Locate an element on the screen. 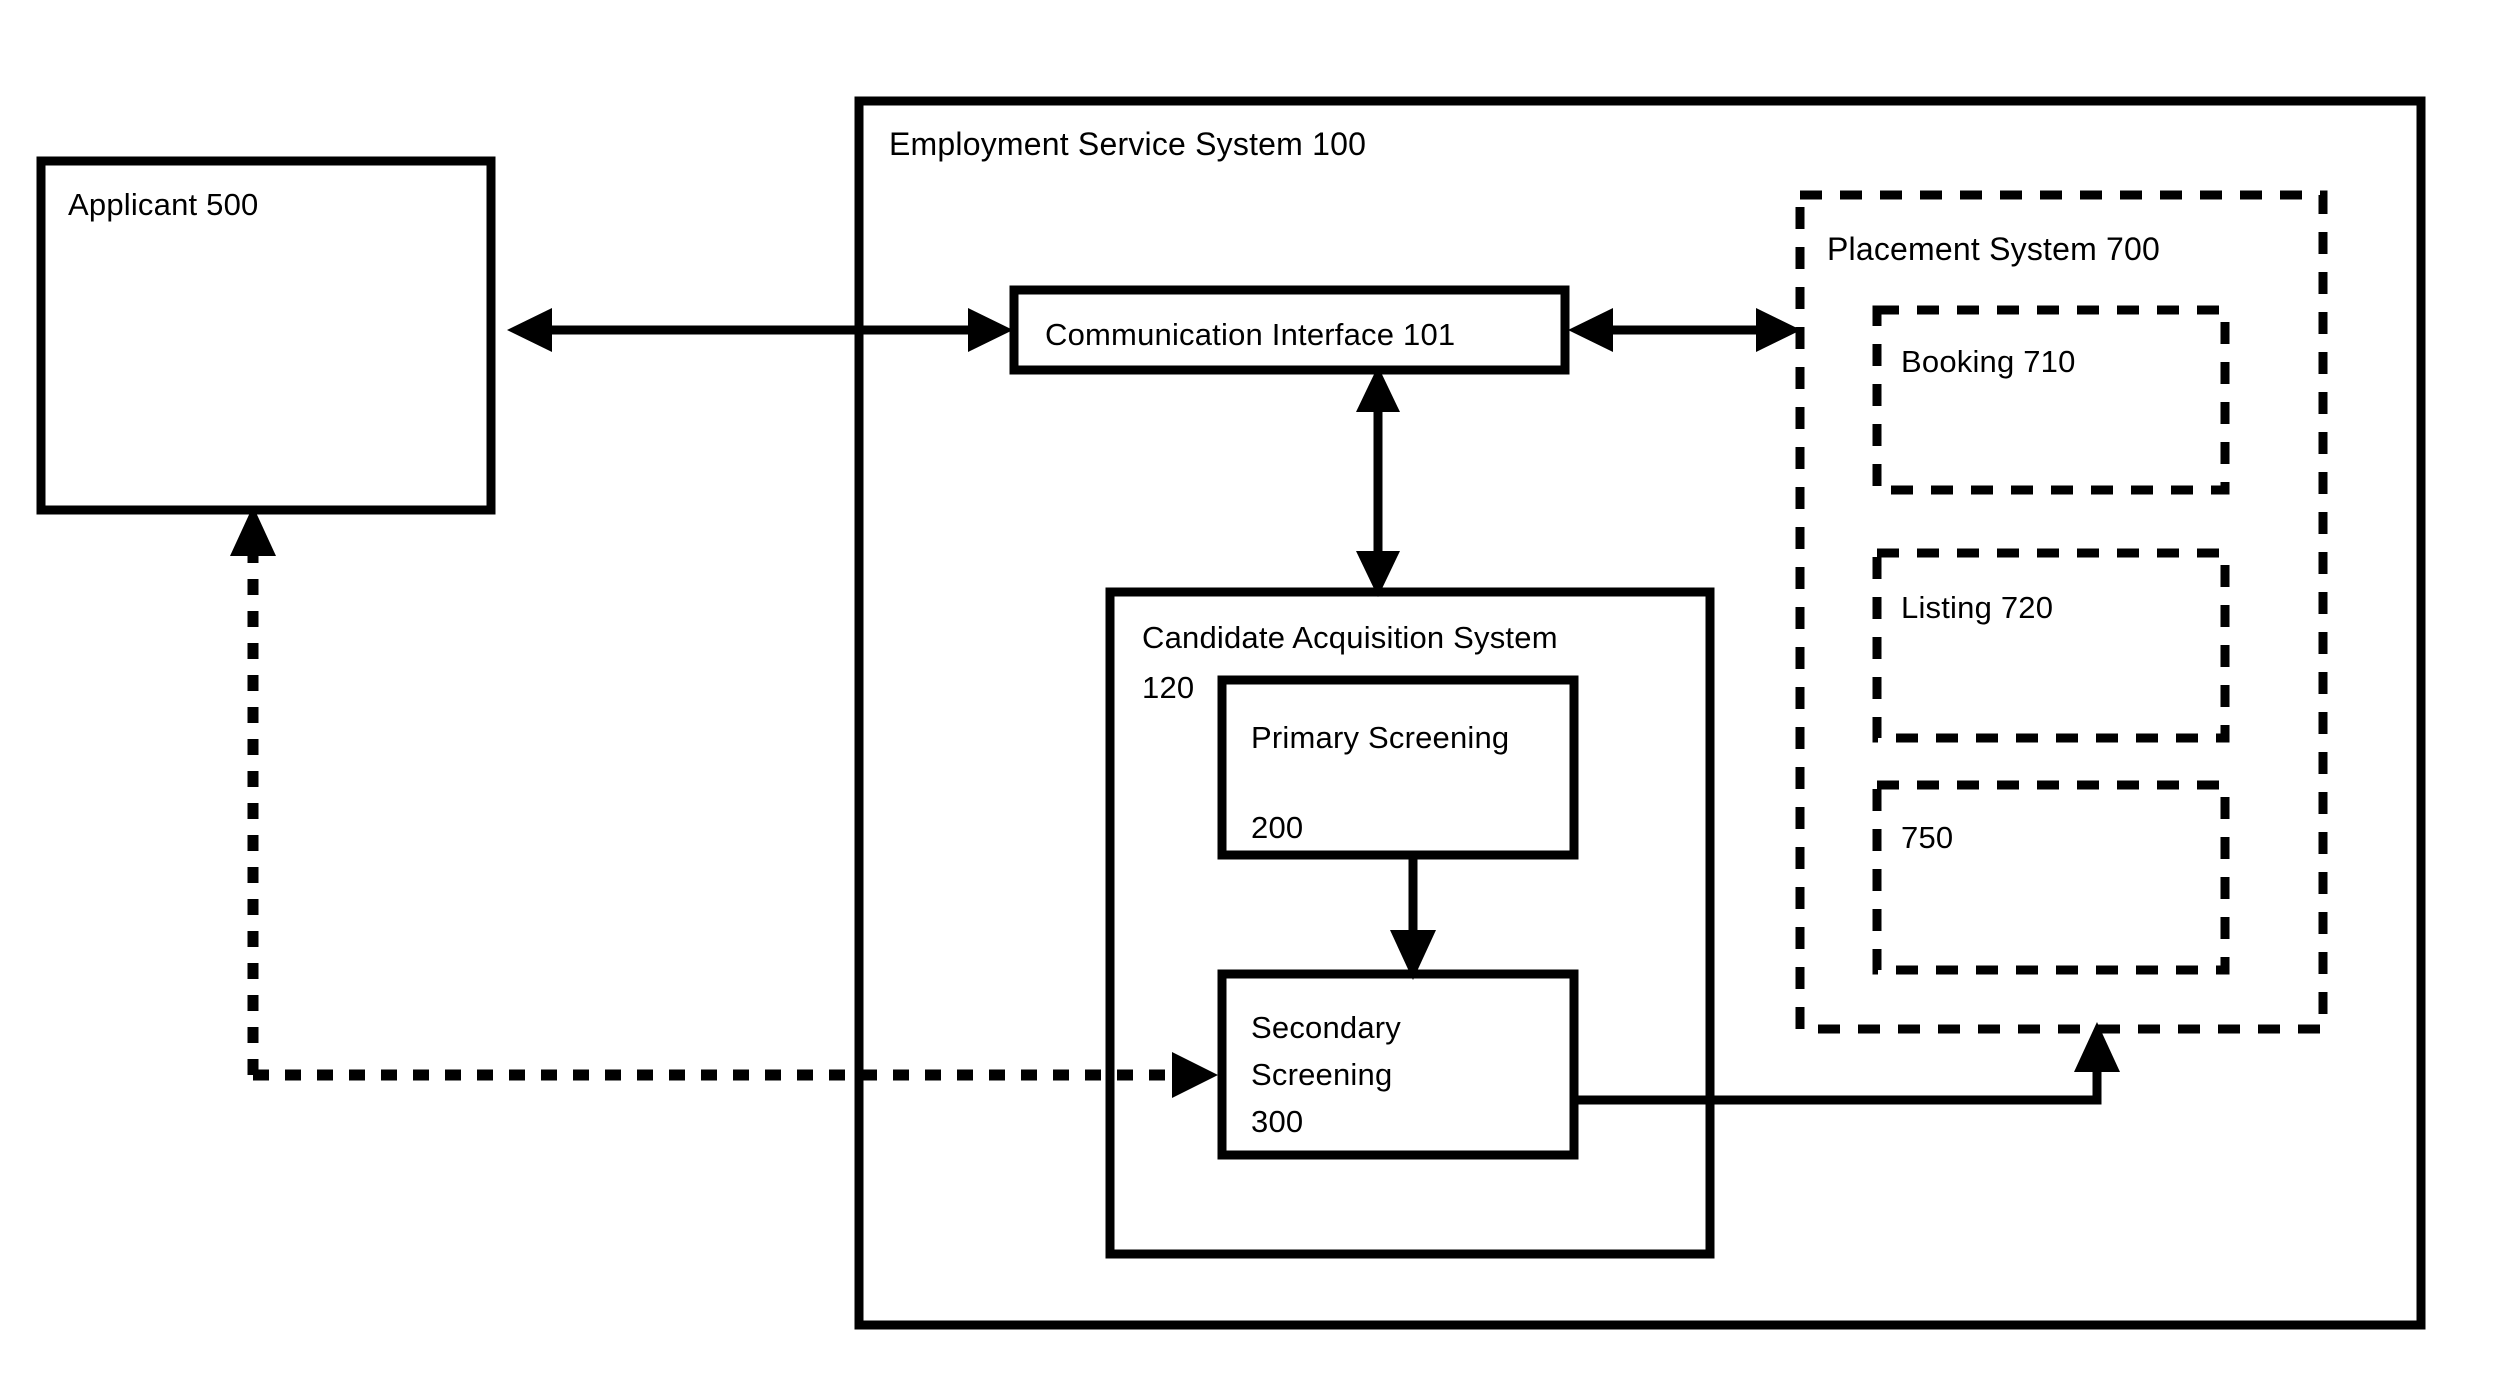 The width and height of the screenshot is (2495, 1394). label-secondary-screening-line1: Secondary is located at coordinates (1326, 1027).